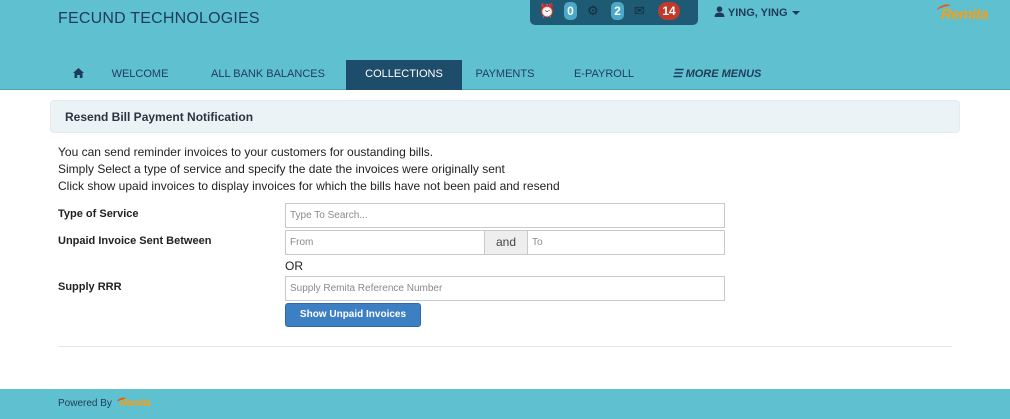  Describe the element at coordinates (135, 241) in the screenshot. I see `date-range-label: Unpaid Invoice Sent Between` at that location.